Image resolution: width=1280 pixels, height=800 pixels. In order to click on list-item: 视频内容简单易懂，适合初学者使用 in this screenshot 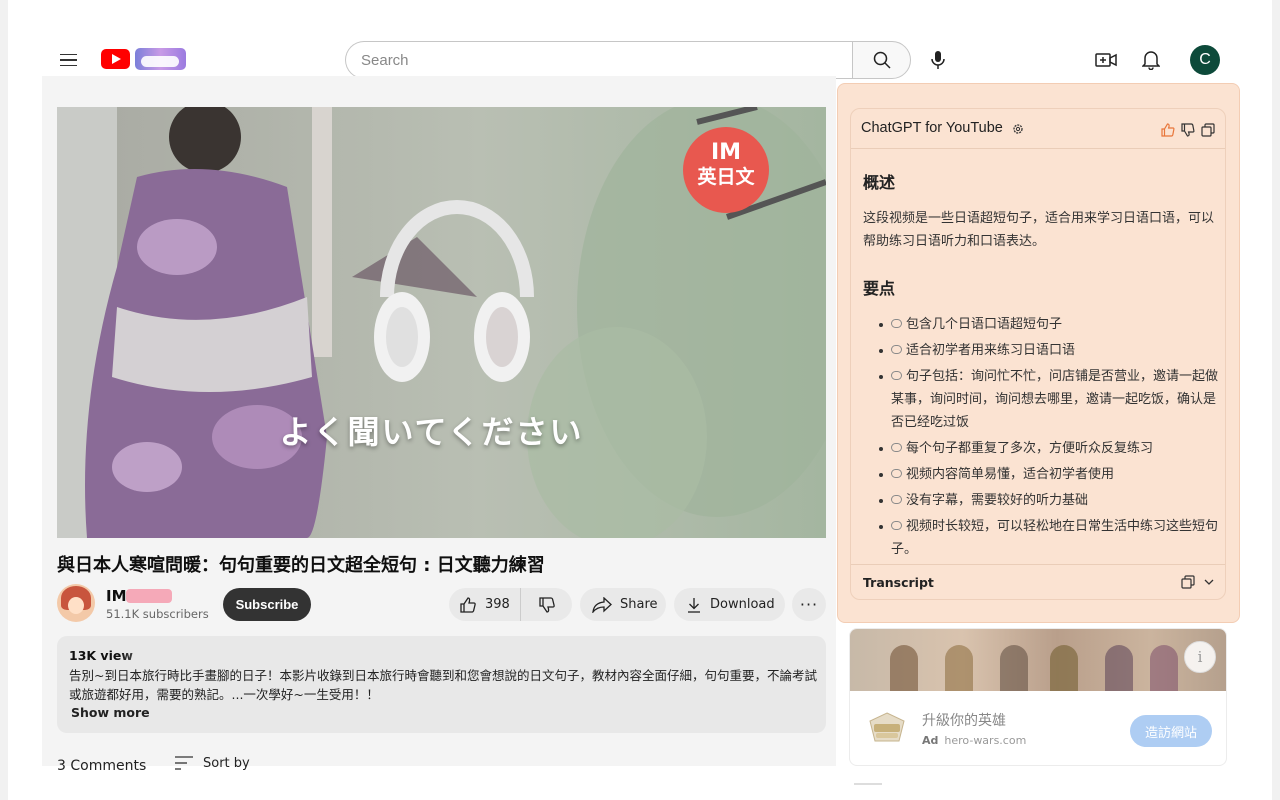, I will do `click(1041, 474)`.